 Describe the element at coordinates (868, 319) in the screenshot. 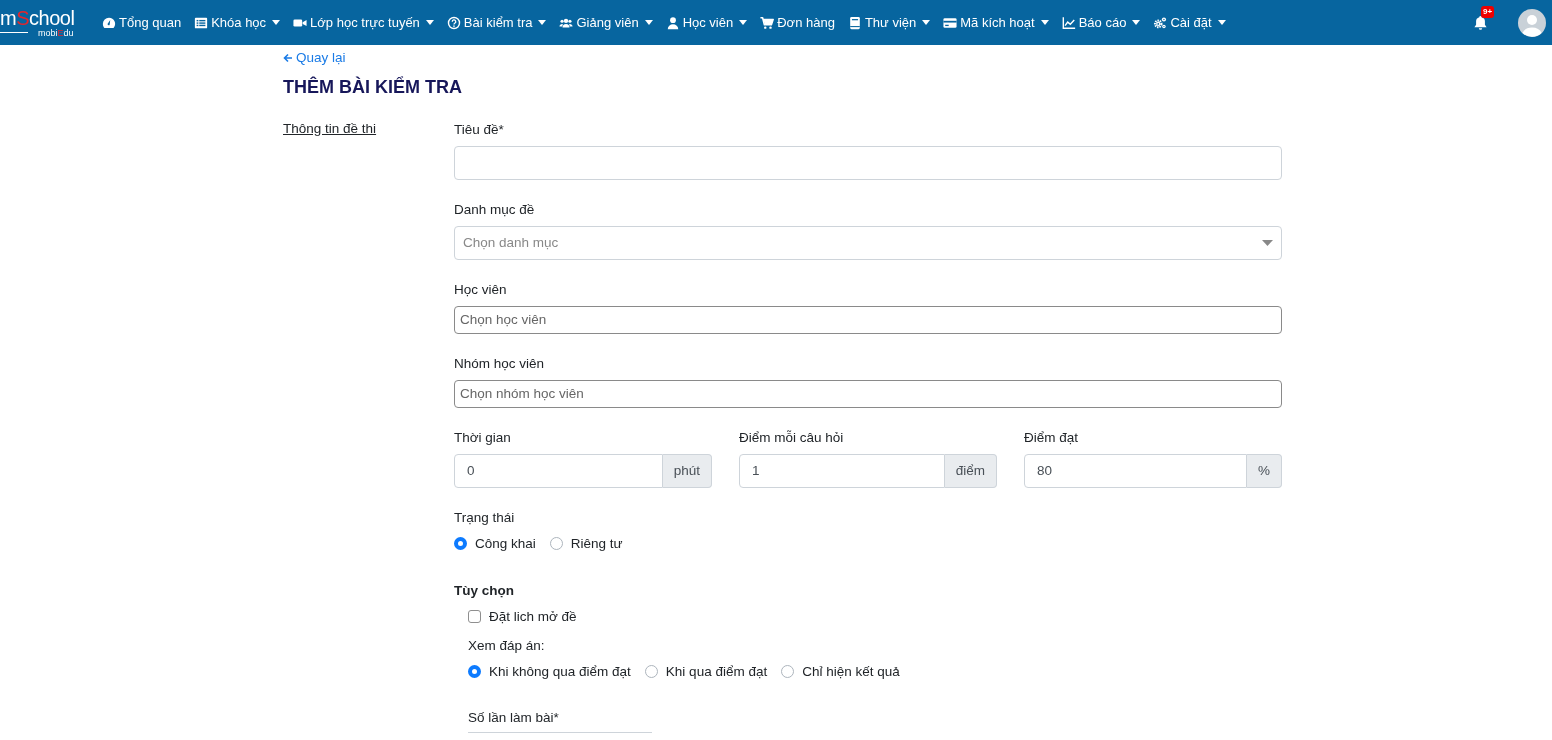

I see `multi-select-field: Chọn học viên` at that location.